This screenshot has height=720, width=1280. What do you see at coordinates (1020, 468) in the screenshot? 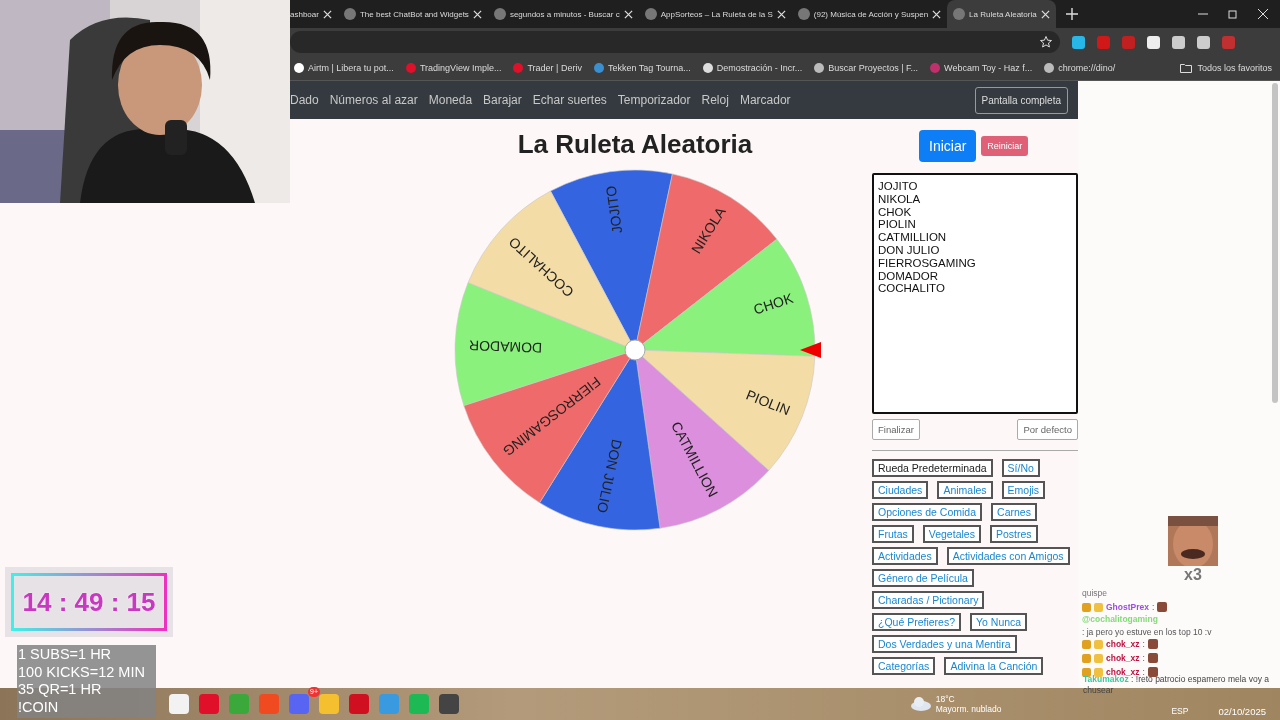
I see `preset-button: Sí/No` at bounding box center [1020, 468].